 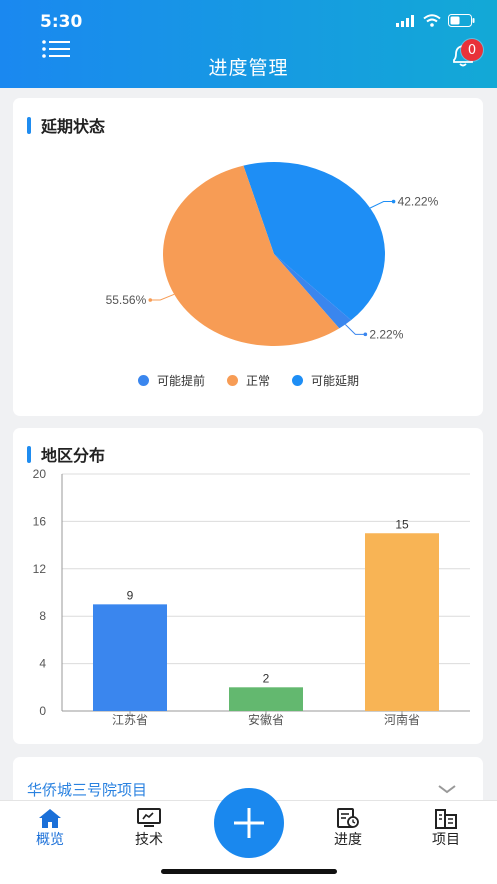 What do you see at coordinates (149, 840) in the screenshot?
I see `tab-label: 技术` at bounding box center [149, 840].